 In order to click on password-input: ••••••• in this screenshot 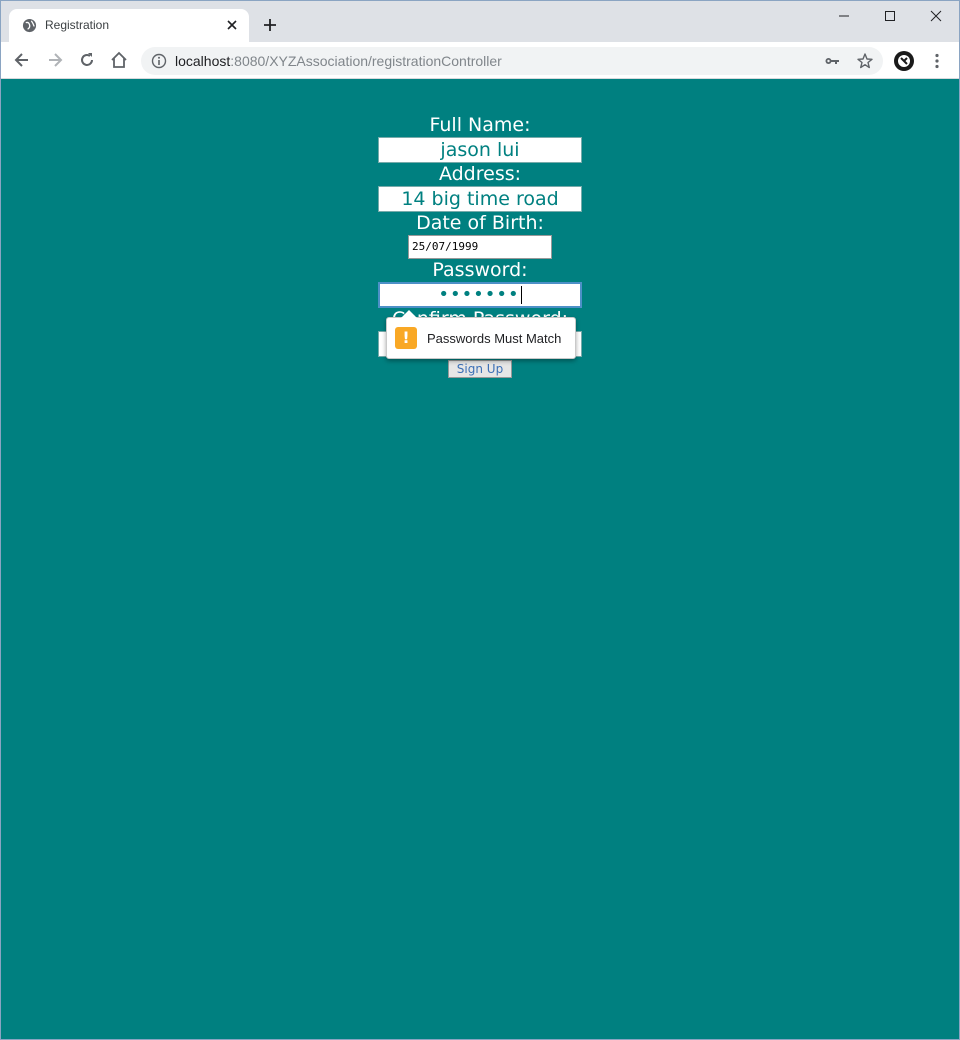, I will do `click(480, 295)`.